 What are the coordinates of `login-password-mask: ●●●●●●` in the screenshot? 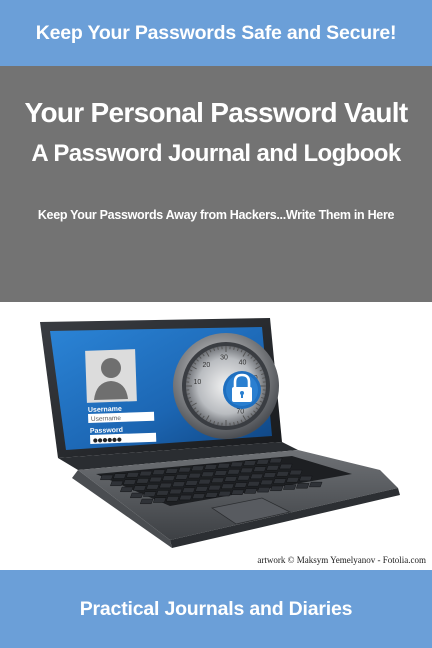 It's located at (107, 440).